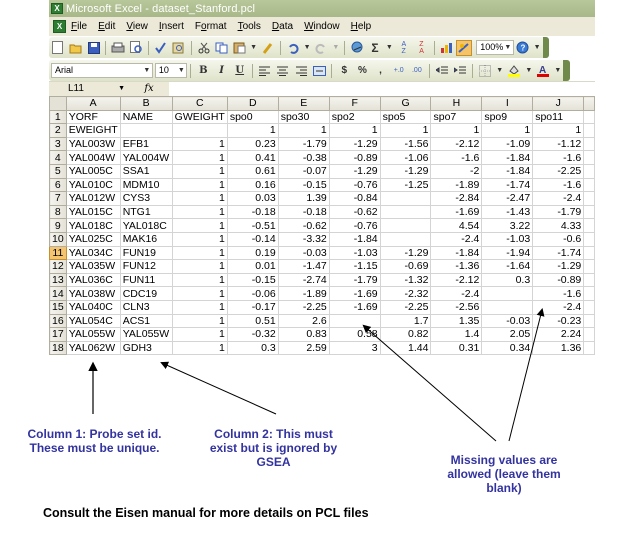  I want to click on cell-i9: 3.22, so click(507, 225).